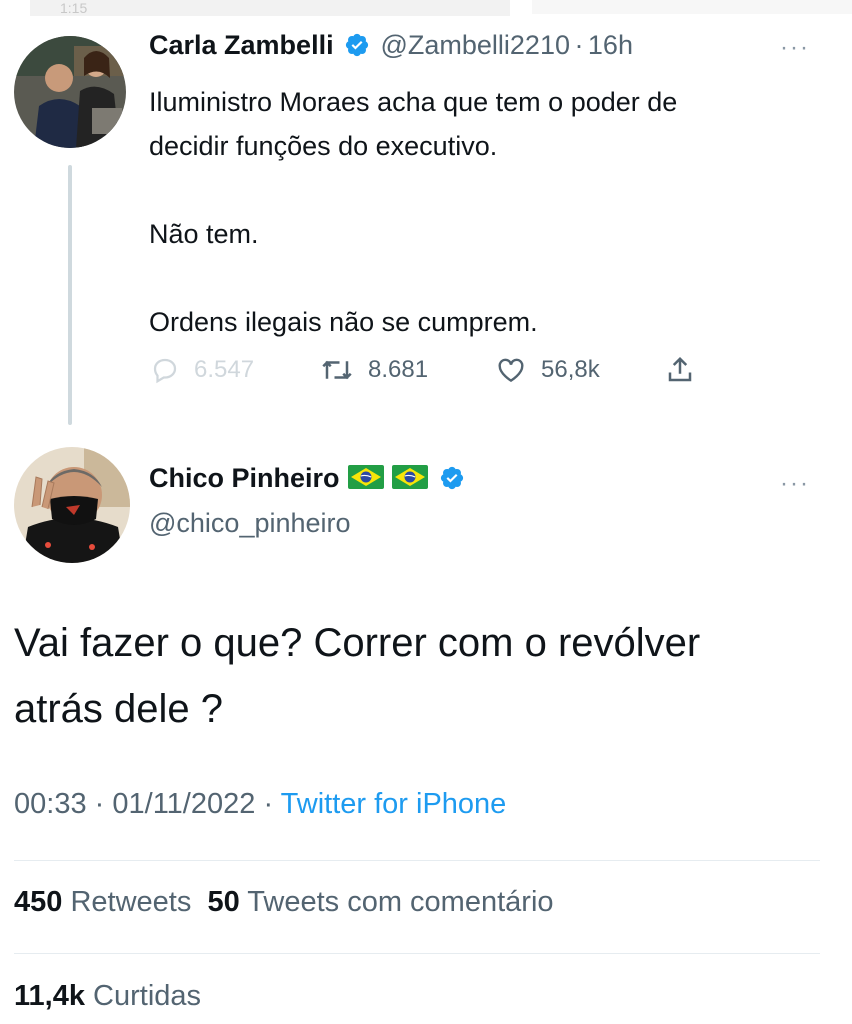 This screenshot has height=1024, width=852. I want to click on quoted-time-ago: 16h, so click(610, 45).